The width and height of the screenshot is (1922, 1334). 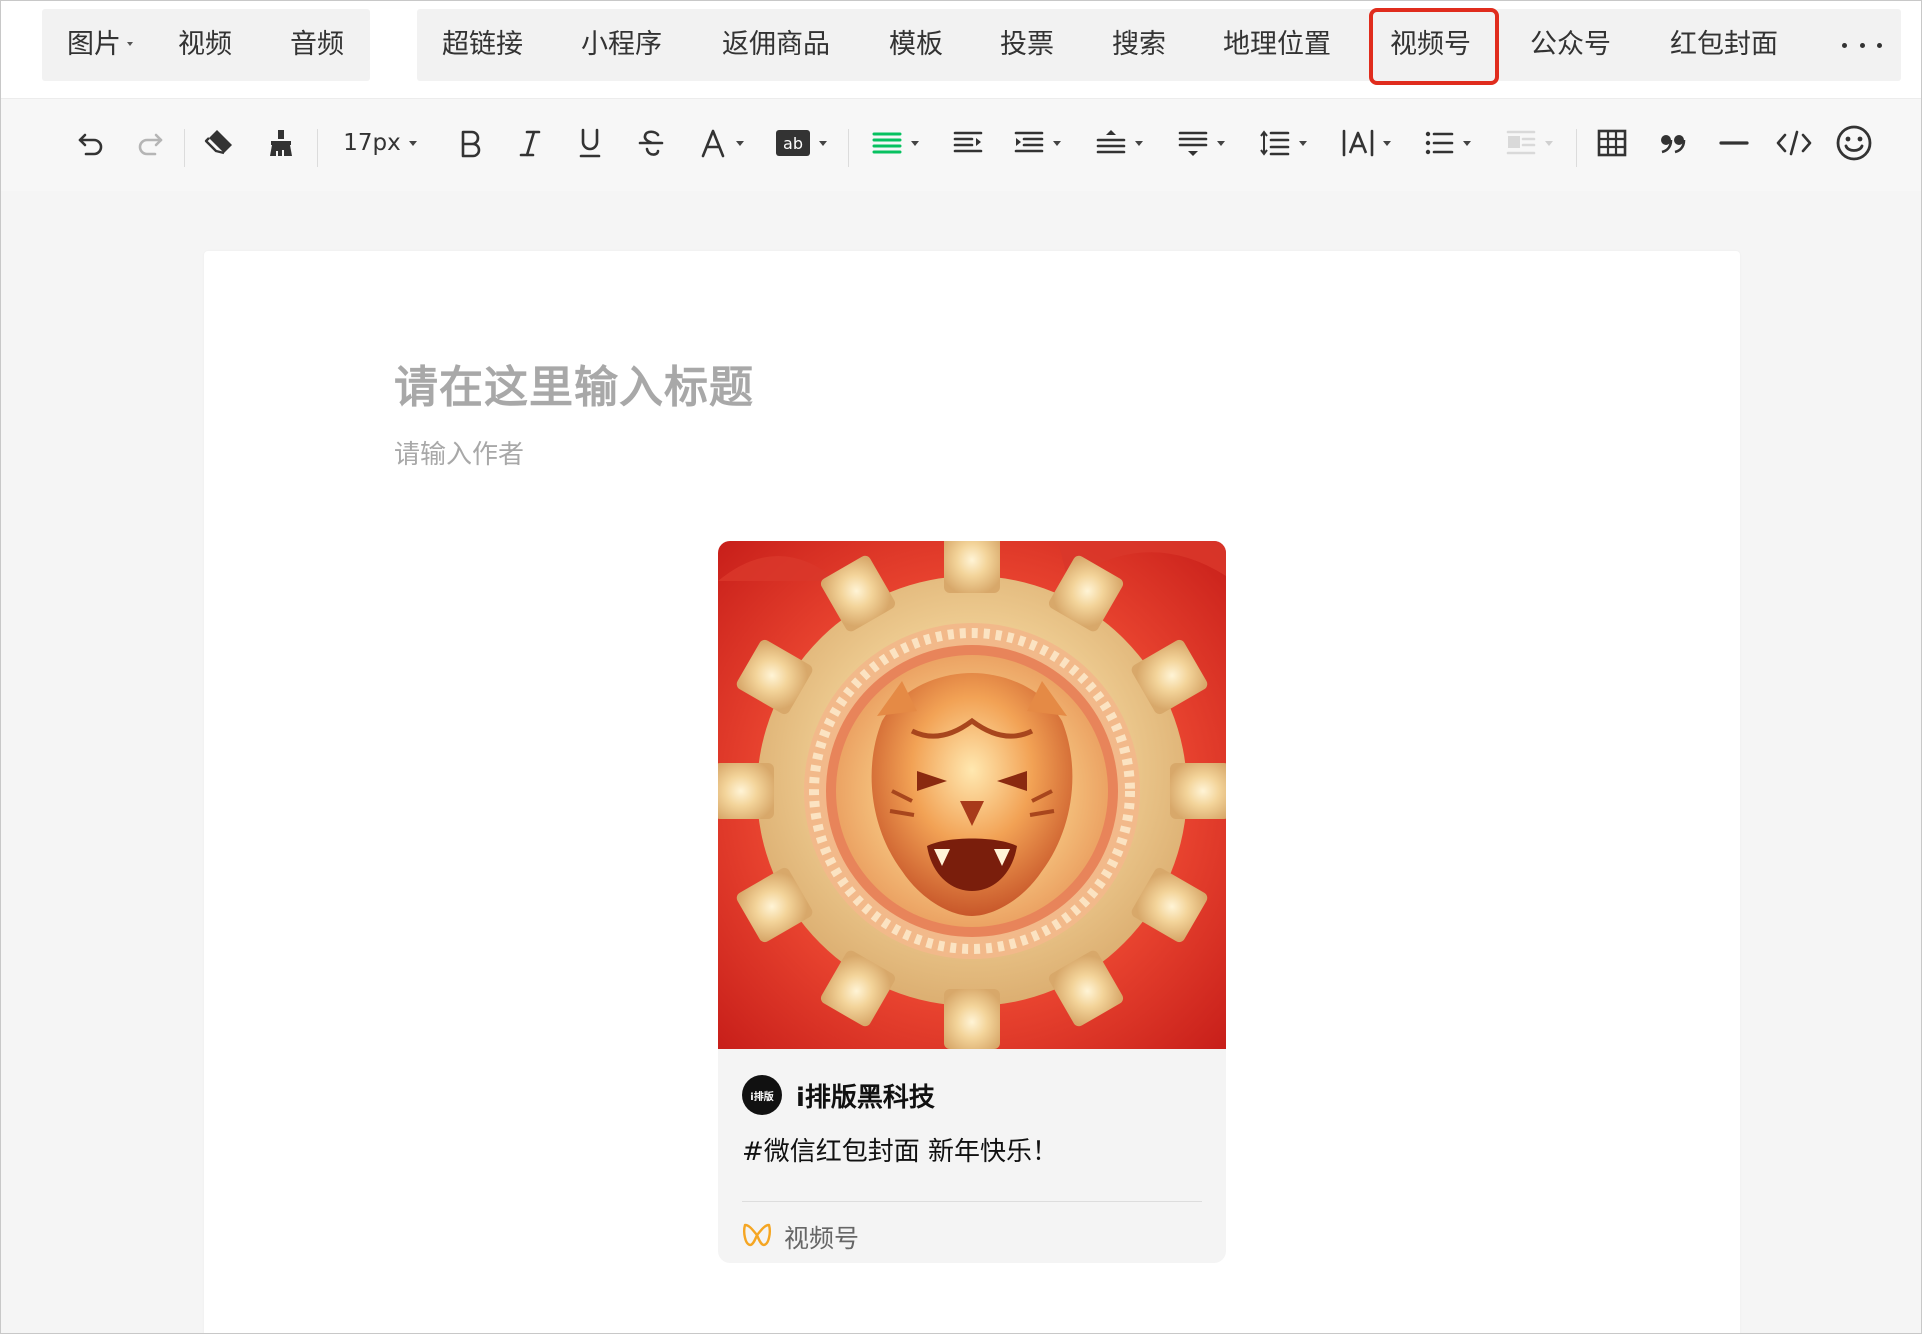 I want to click on channels-icon, so click(x=757, y=1237).